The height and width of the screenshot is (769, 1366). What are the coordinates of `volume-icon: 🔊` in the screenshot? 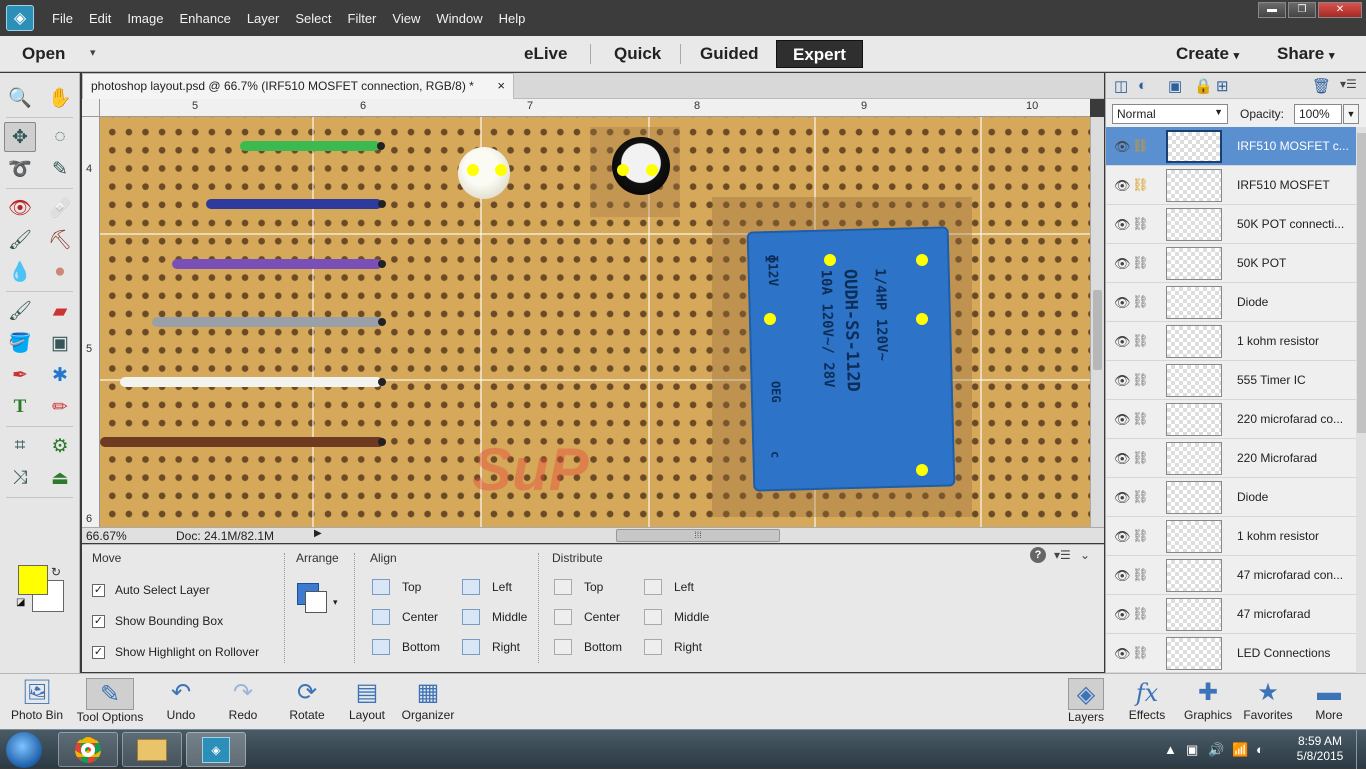 It's located at (1216, 750).